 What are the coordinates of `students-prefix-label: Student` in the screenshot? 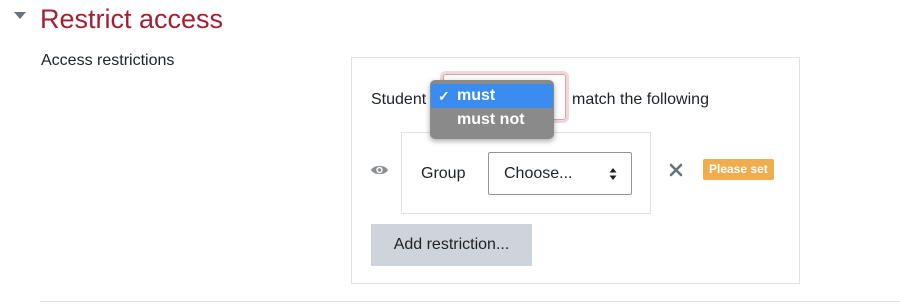 It's located at (399, 99).